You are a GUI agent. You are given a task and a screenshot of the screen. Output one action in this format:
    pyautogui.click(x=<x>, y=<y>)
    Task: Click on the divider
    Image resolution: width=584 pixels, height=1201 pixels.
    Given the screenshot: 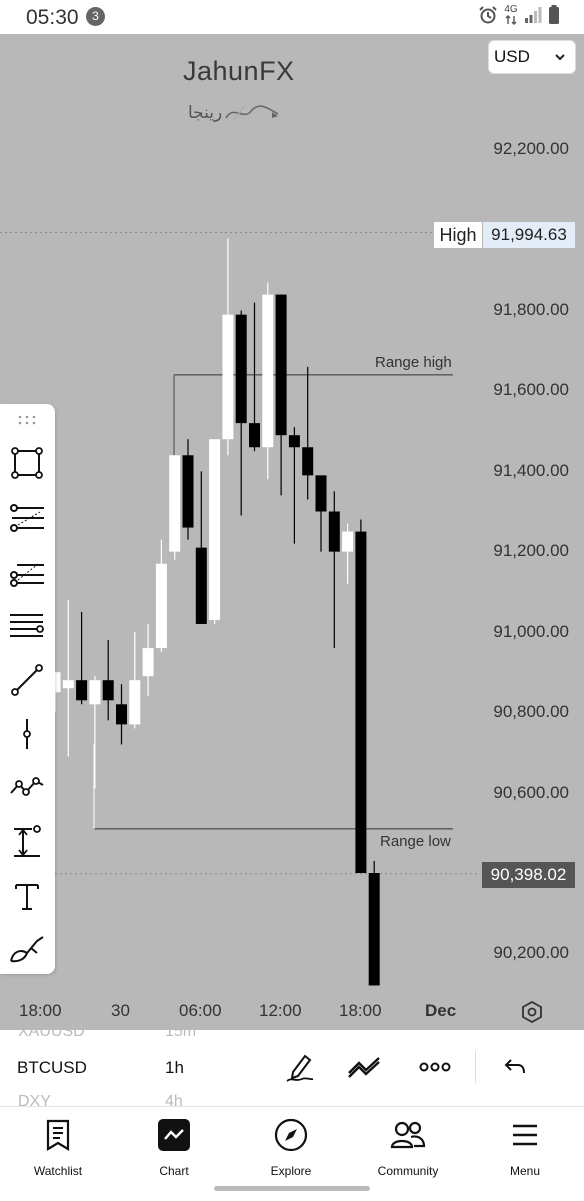 What is the action you would take?
    pyautogui.click(x=475, y=1067)
    